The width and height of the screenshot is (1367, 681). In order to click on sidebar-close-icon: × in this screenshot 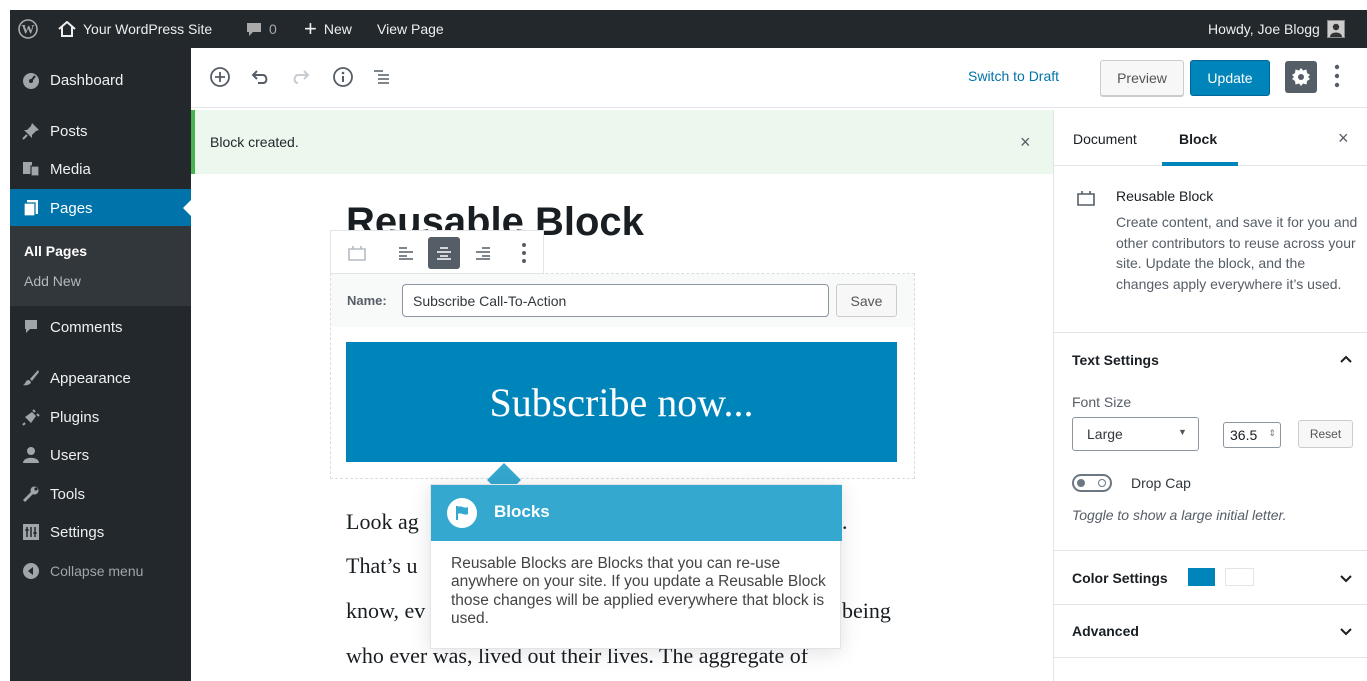, I will do `click(1343, 138)`.